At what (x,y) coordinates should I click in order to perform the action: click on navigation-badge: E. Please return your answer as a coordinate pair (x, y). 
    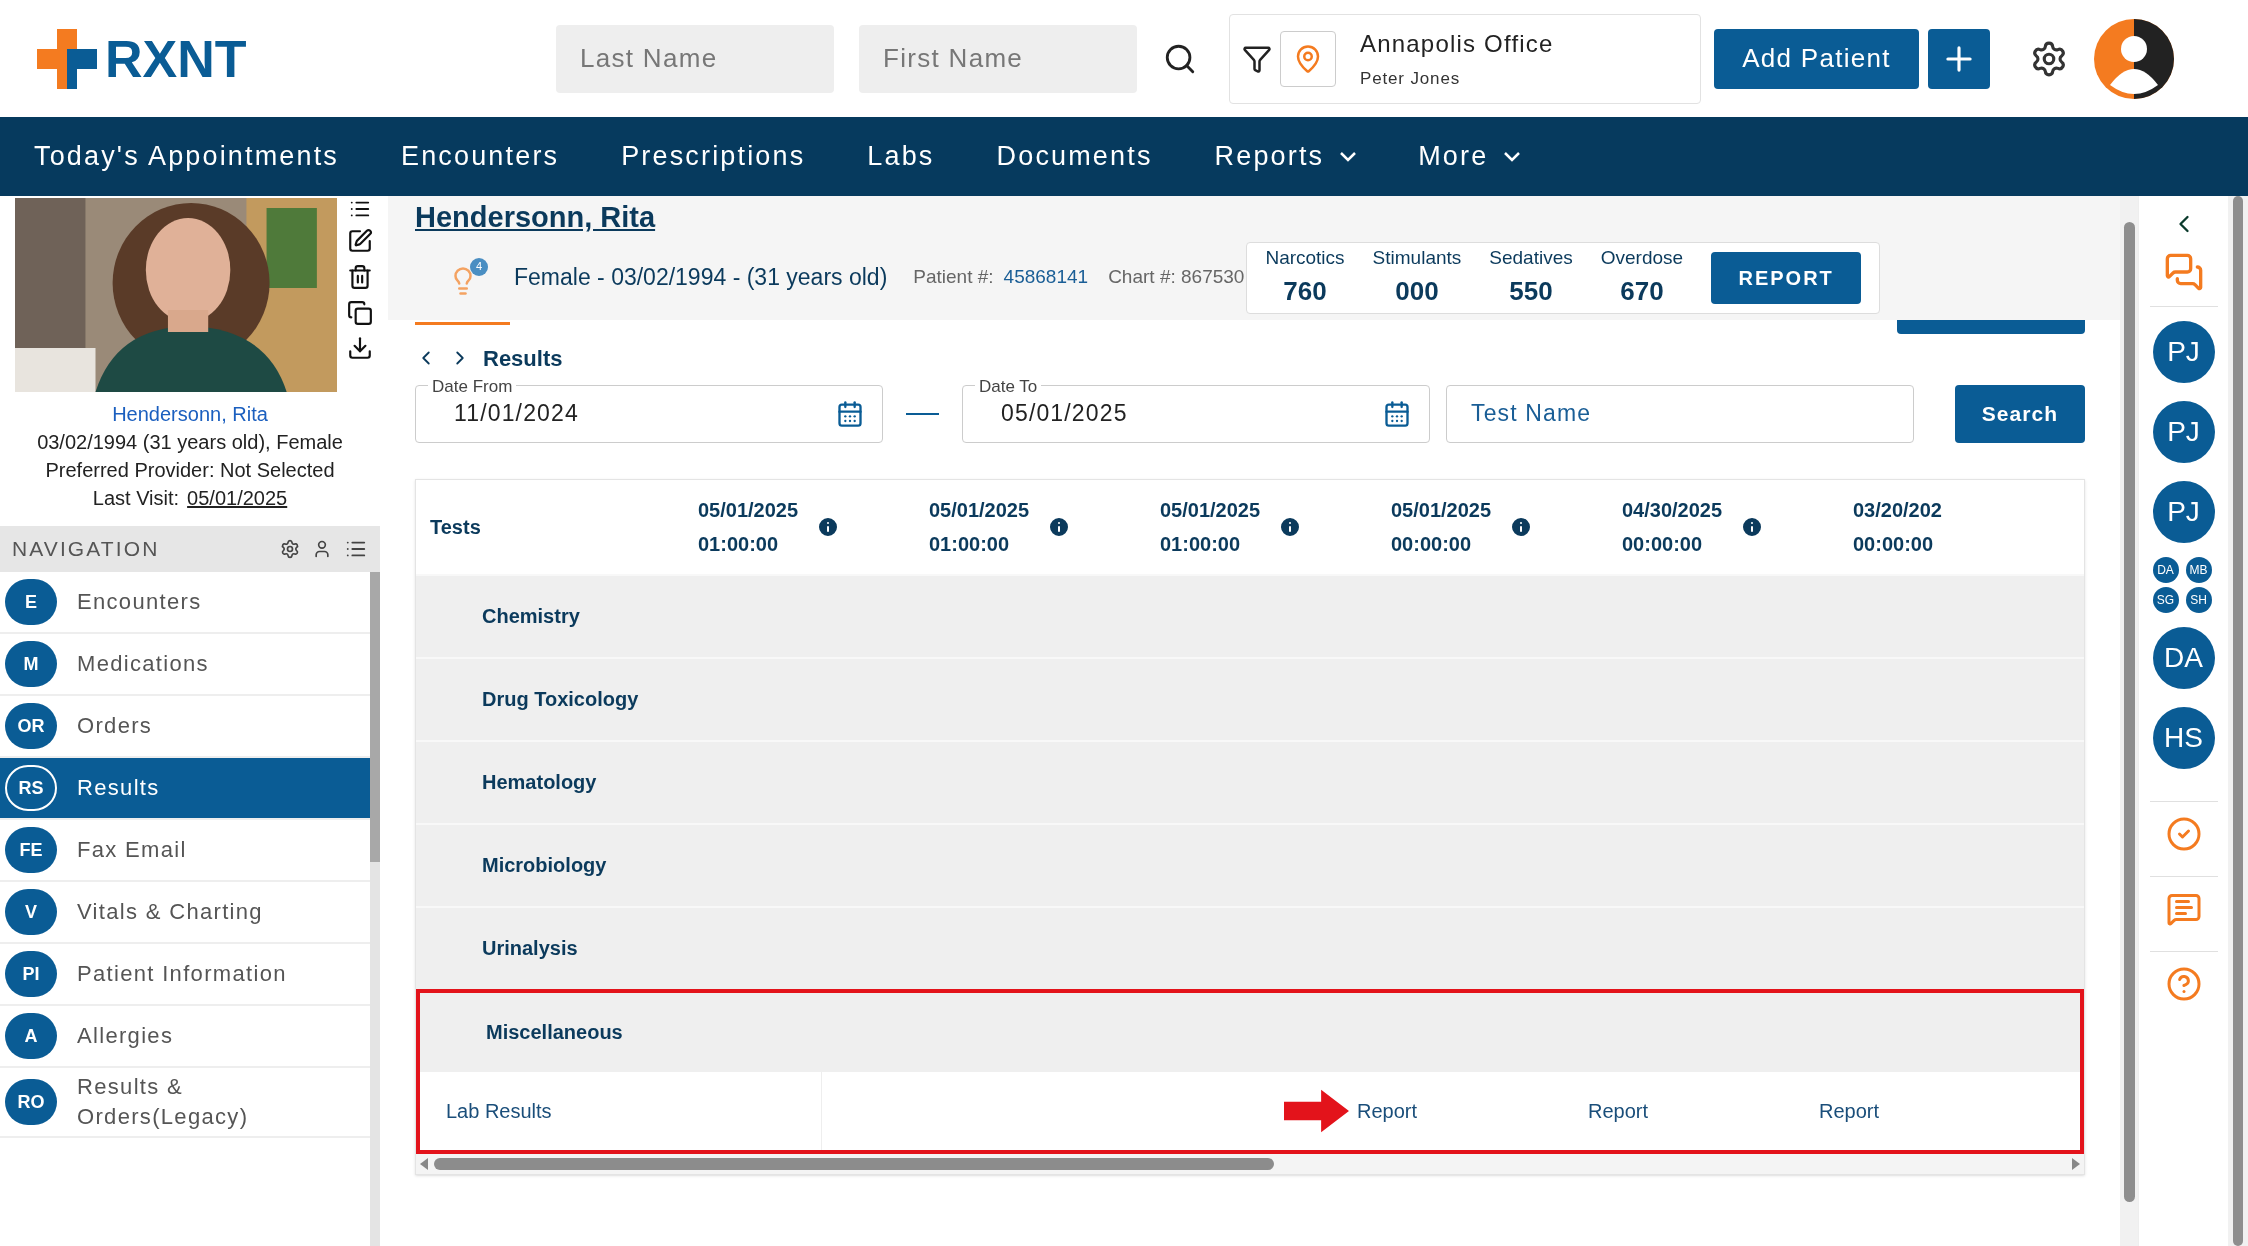
    Looking at the image, I should click on (31, 602).